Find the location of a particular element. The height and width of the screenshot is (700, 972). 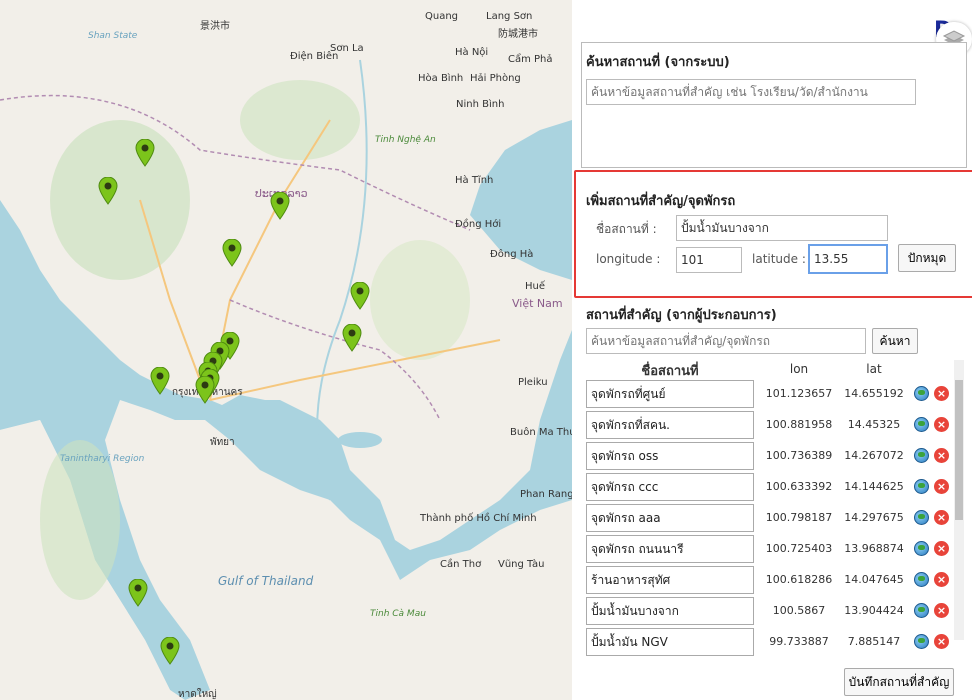

search-system-input is located at coordinates (751, 92).